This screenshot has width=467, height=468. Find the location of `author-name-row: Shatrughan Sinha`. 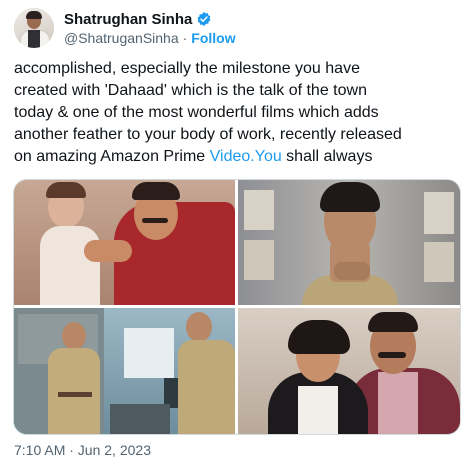

author-name-row: Shatrughan Sinha is located at coordinates (138, 19).